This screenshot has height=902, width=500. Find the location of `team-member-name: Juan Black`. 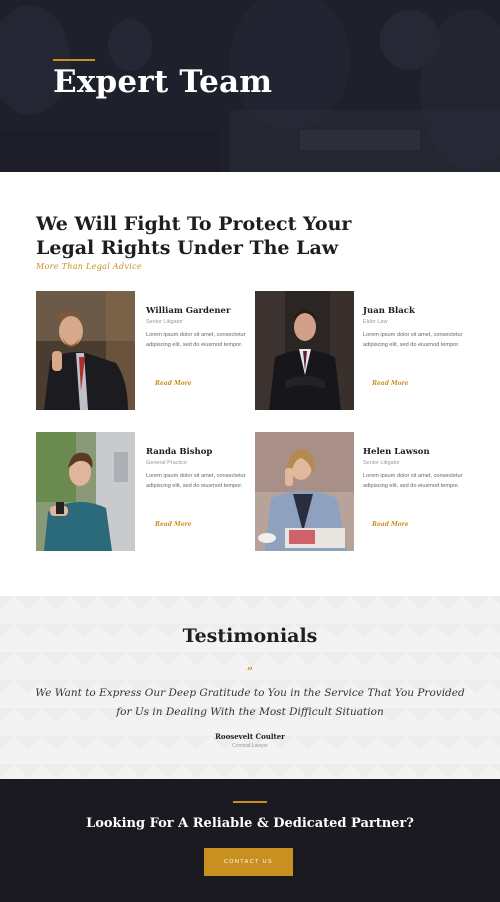

team-member-name: Juan Black is located at coordinates (389, 311).